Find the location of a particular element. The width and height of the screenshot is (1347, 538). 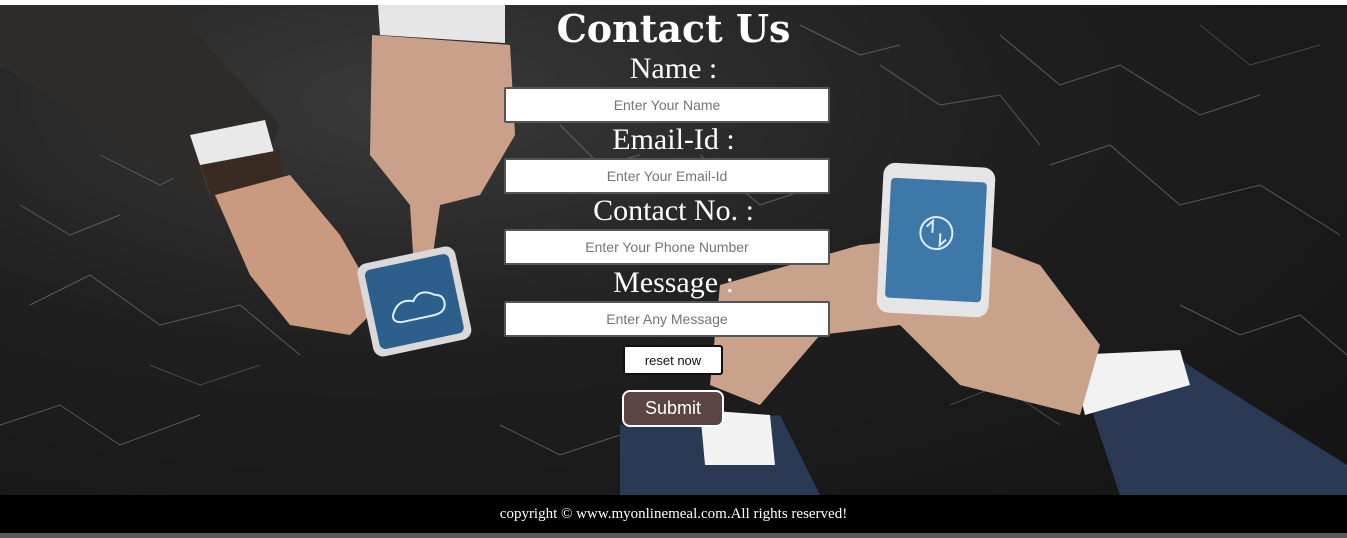

phone-label: Contact No. : is located at coordinates (673, 210).